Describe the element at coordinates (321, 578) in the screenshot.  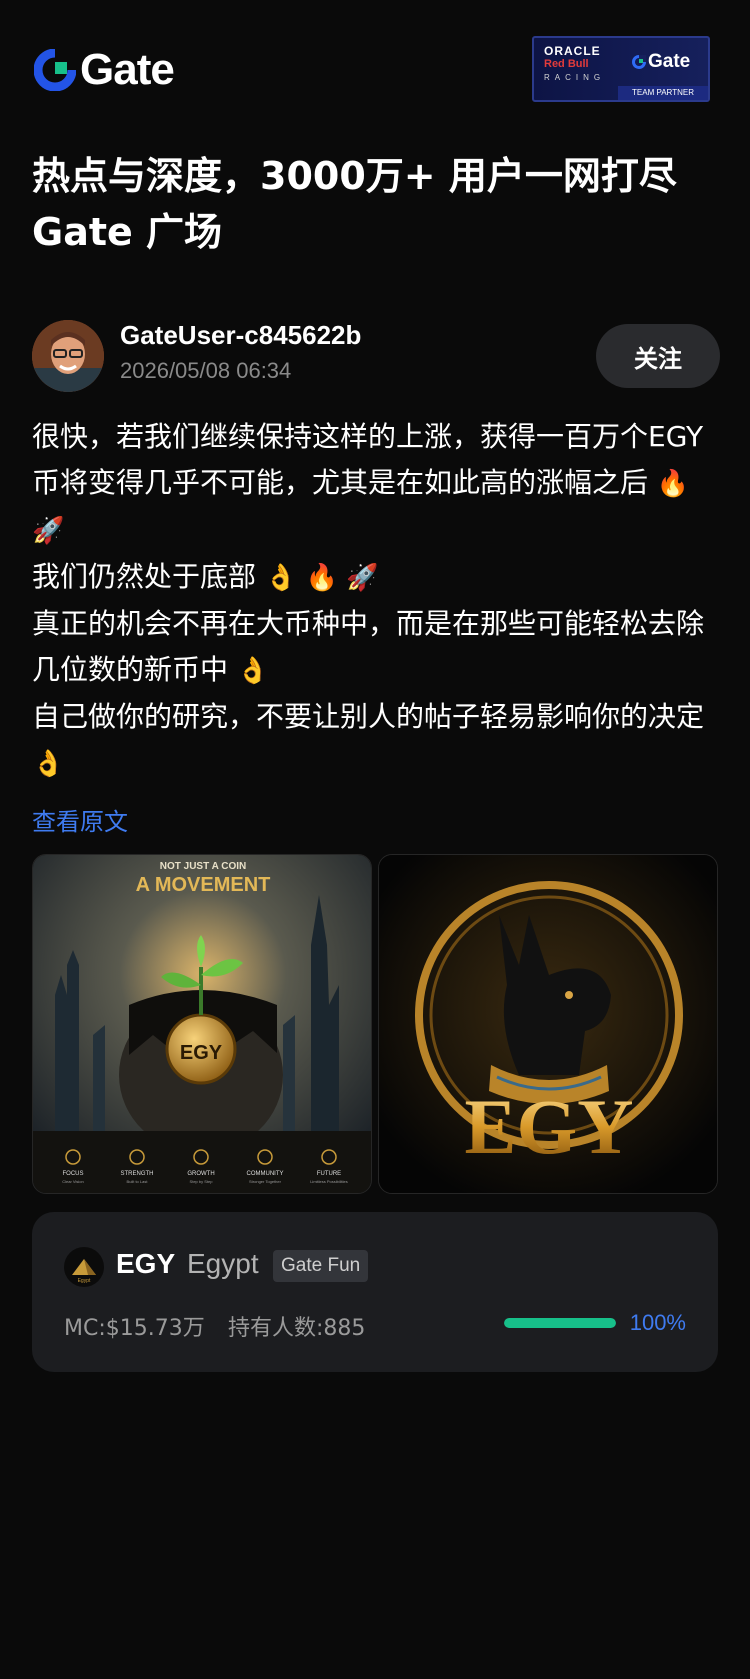
I see `ok-fire-rocket-emoji: 👌 🔥 🚀` at that location.